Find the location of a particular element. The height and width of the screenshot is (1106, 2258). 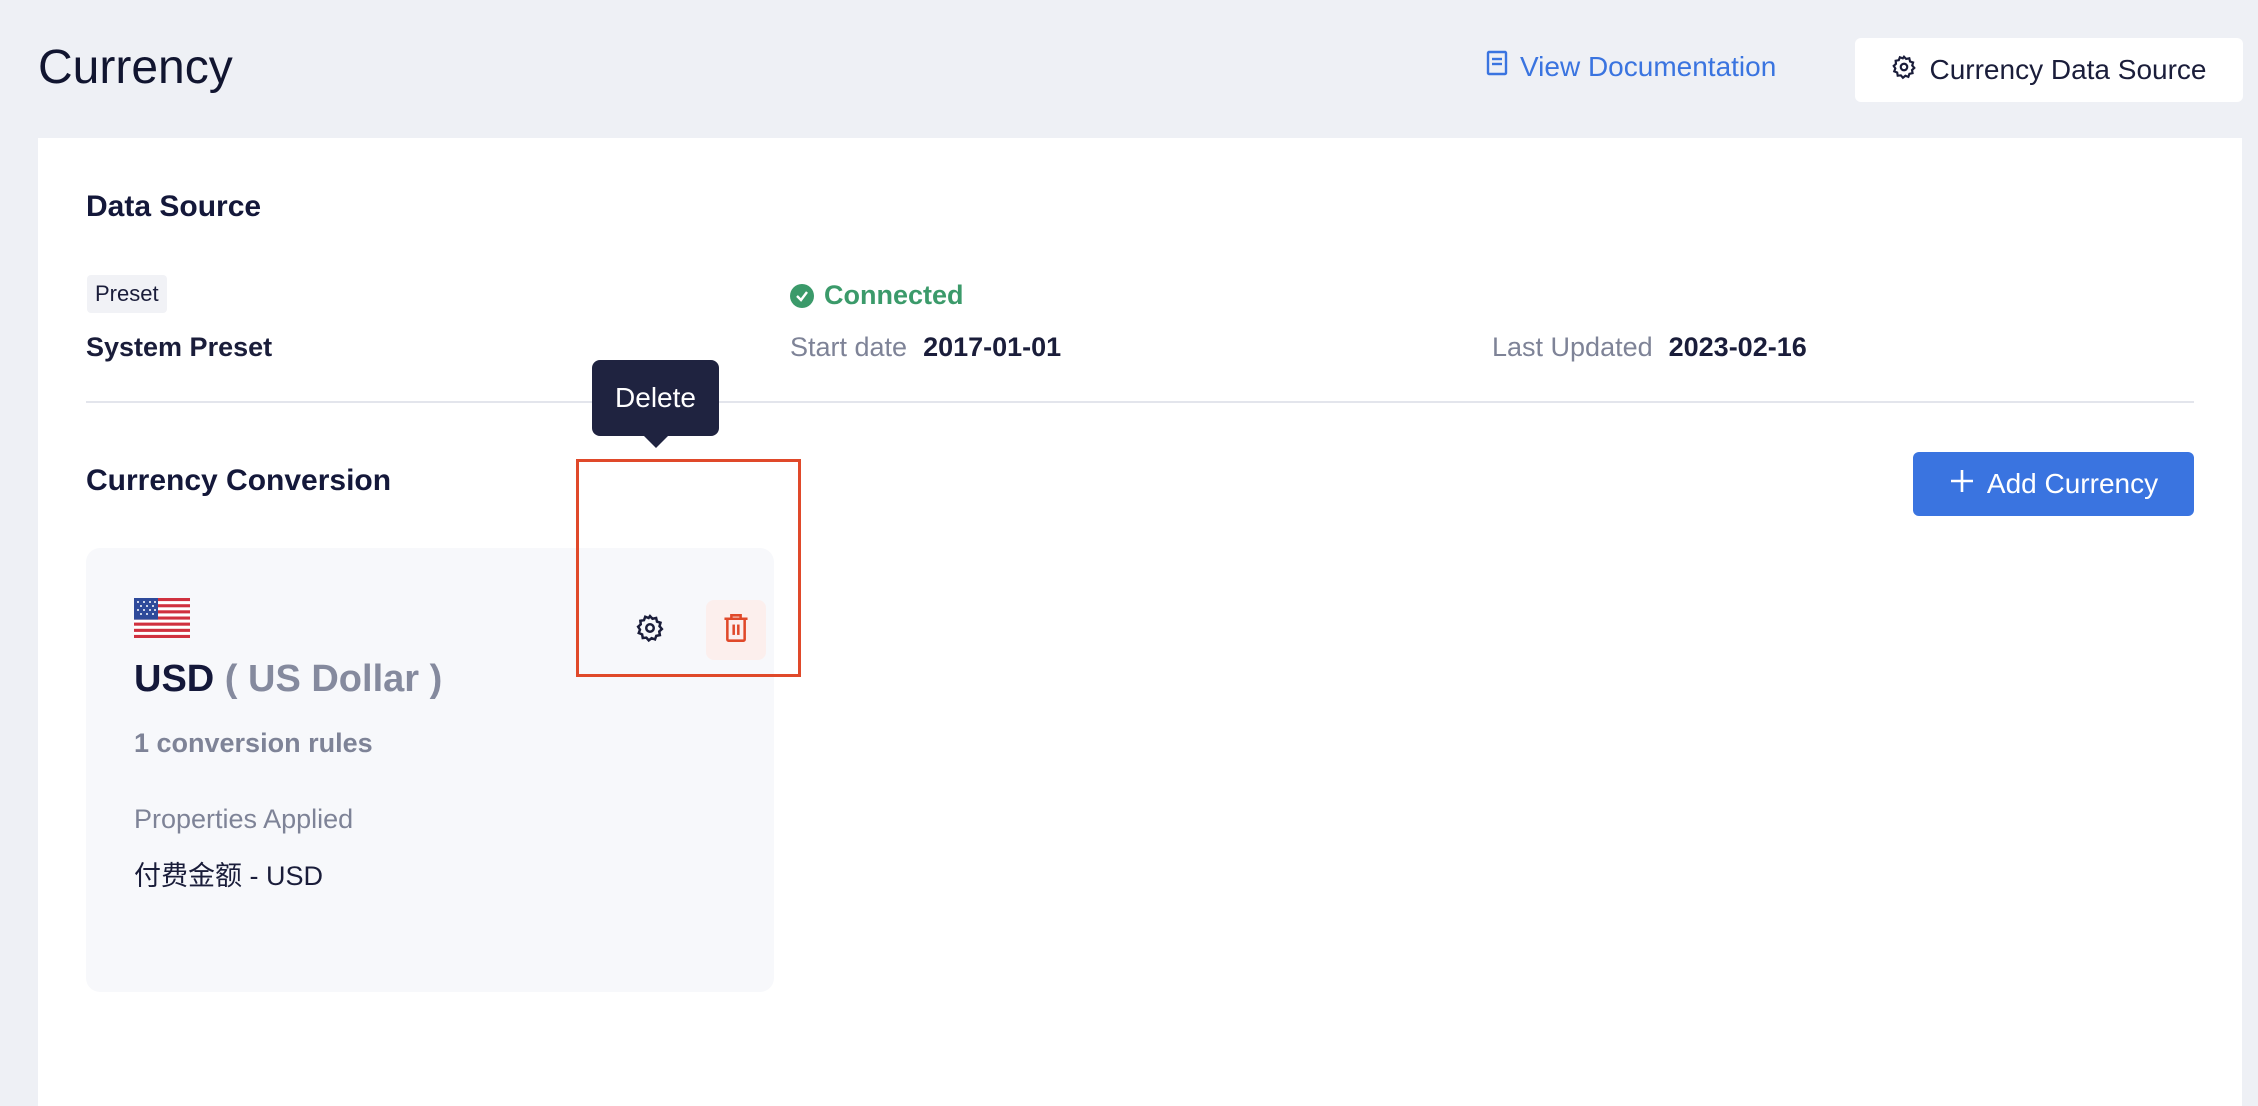

start-date: Start date 2017-01-01 is located at coordinates (925, 347).